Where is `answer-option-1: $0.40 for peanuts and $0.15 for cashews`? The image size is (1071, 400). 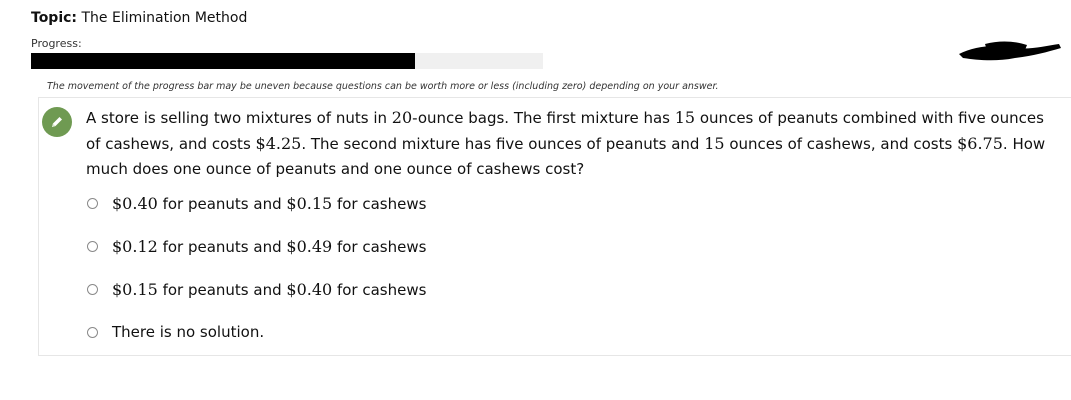 answer-option-1: $0.40 for peanuts and $0.15 for cashews is located at coordinates (256, 203).